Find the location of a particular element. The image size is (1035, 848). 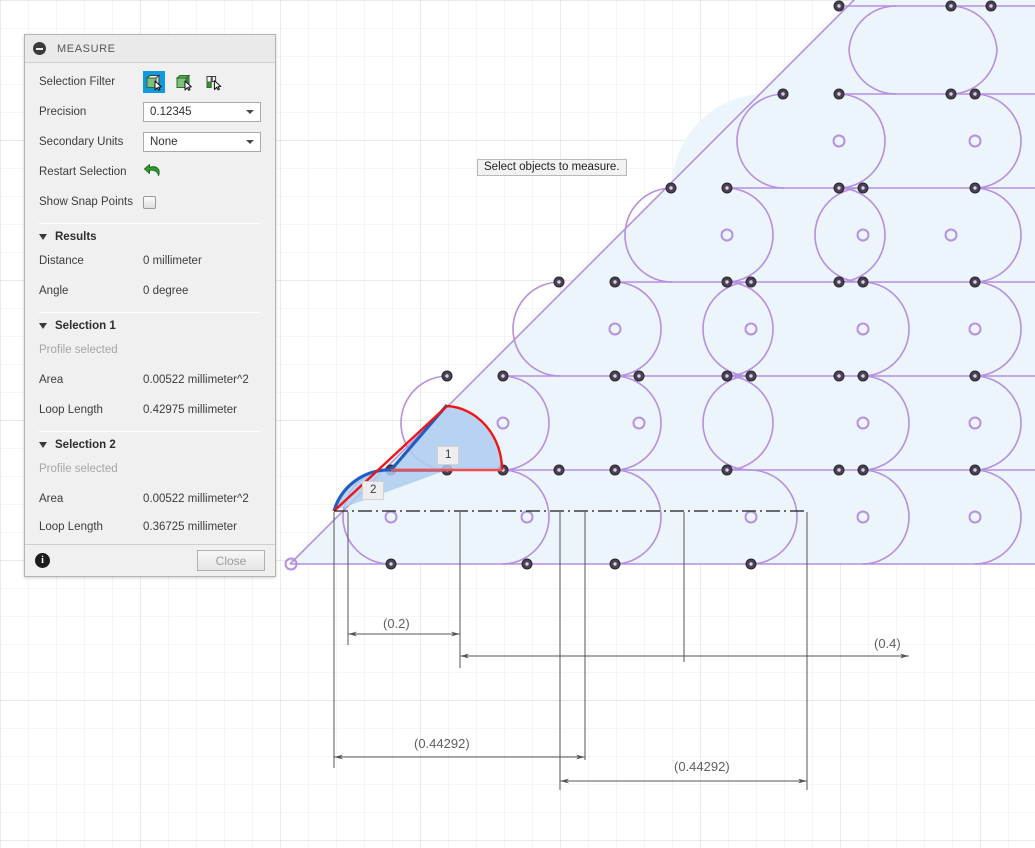

result-row-distance: Distance 0 millimeter is located at coordinates (150, 261).